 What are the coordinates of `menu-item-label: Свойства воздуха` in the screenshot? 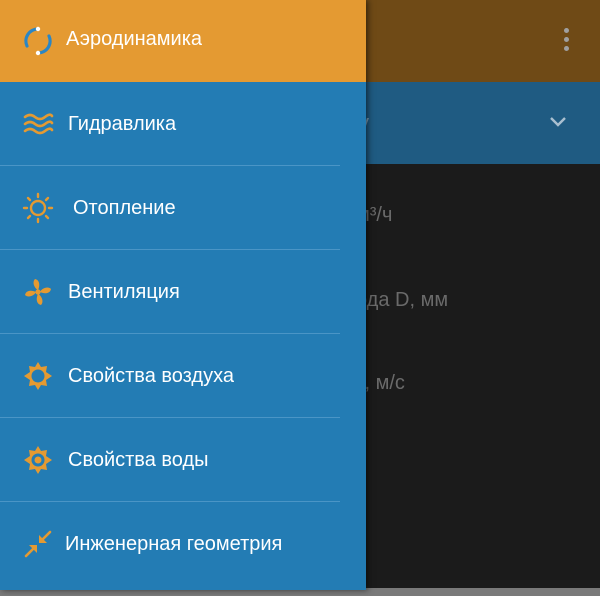 It's located at (151, 376).